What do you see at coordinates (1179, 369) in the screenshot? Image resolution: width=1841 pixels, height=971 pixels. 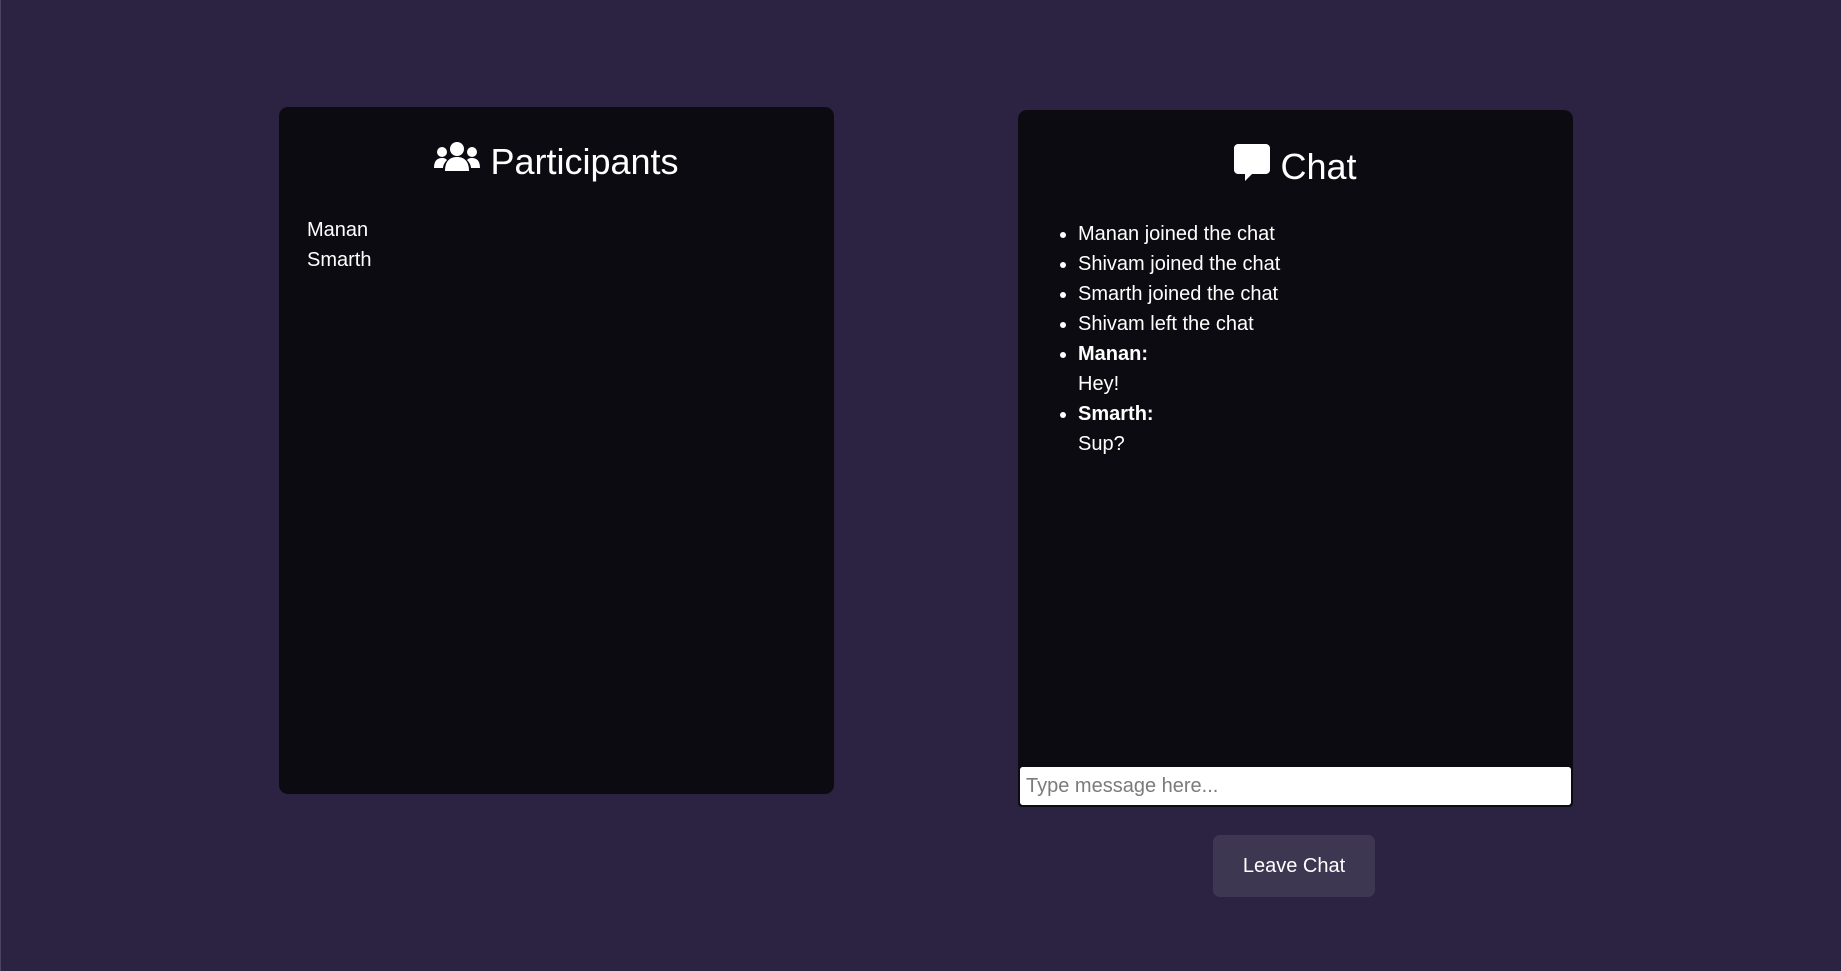 I see `message-item: Manan: Hey!` at bounding box center [1179, 369].